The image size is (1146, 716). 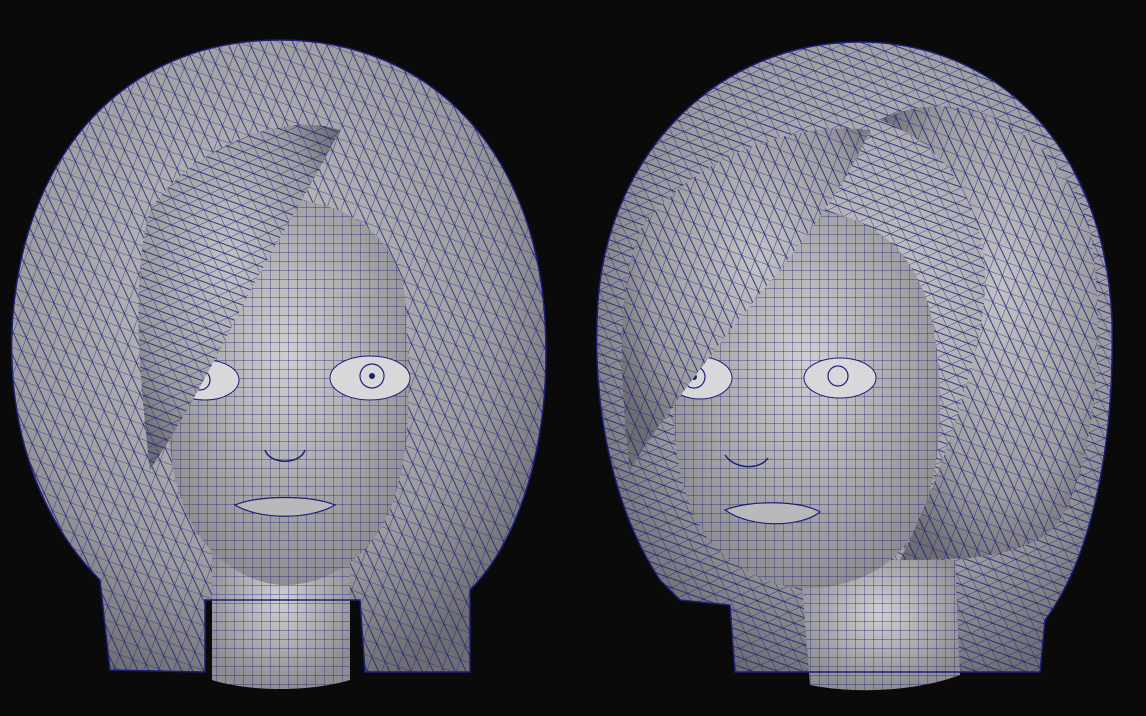 I want to click on right-eye, so click(x=840, y=378).